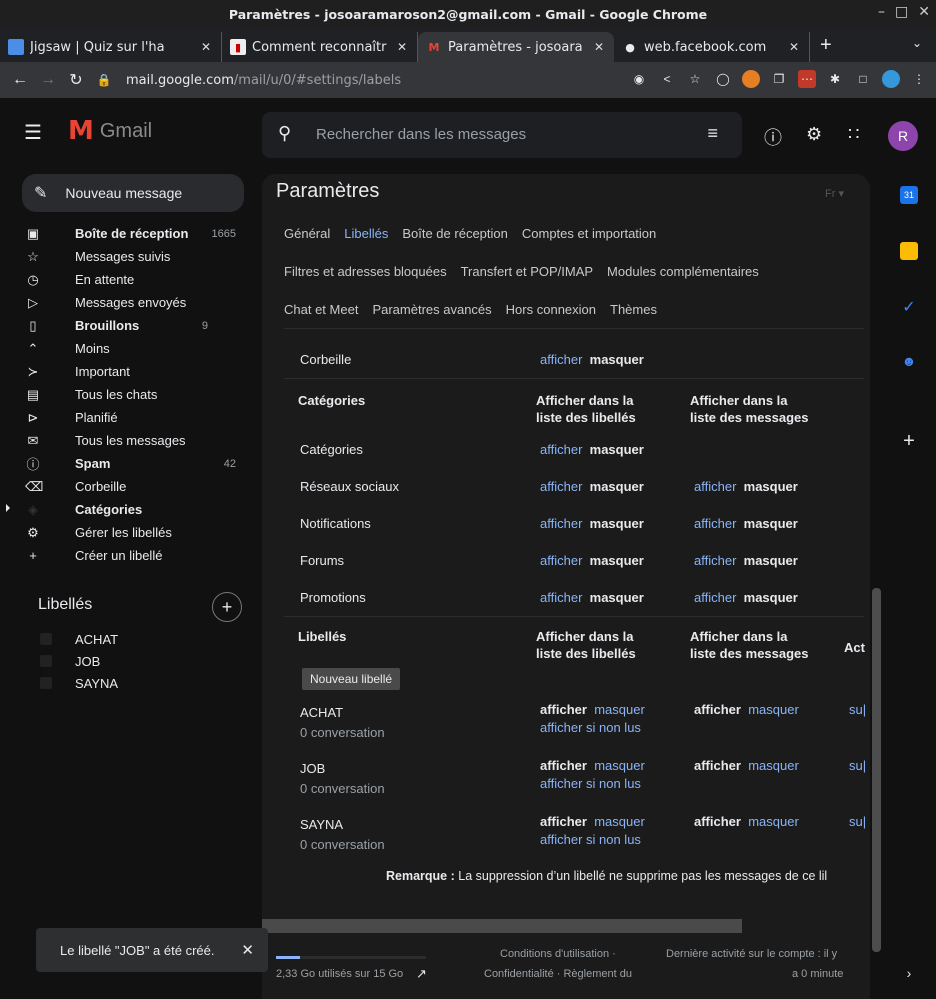  I want to click on add-label-button: +, so click(227, 607).